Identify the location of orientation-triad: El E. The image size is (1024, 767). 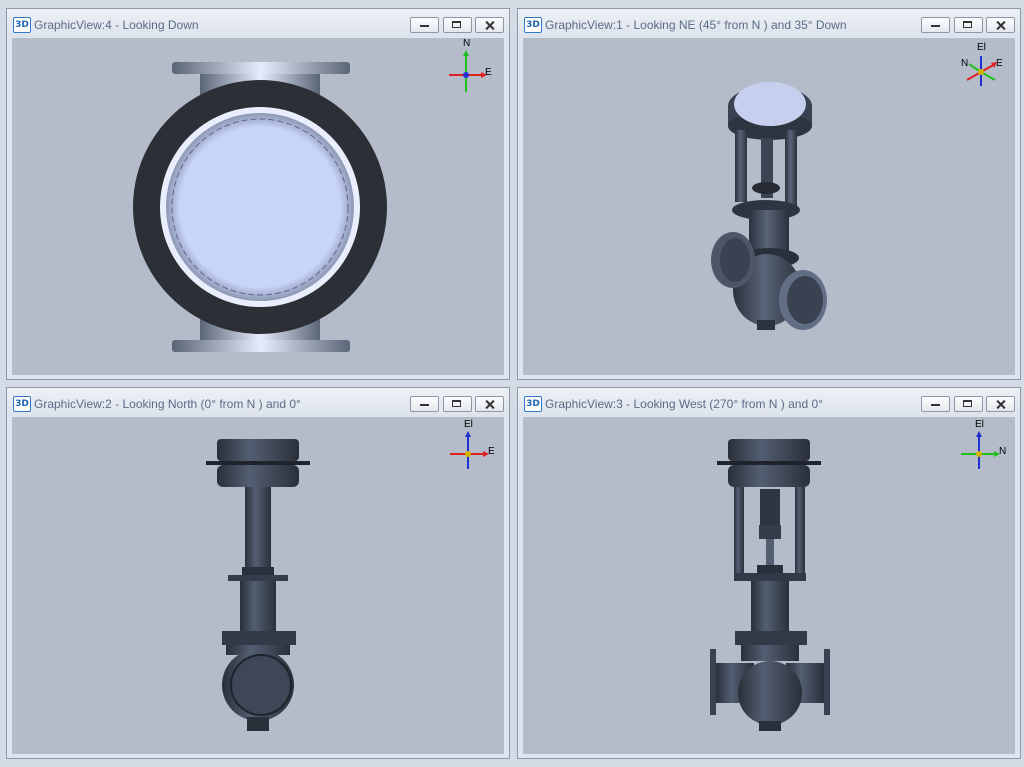
(473, 445).